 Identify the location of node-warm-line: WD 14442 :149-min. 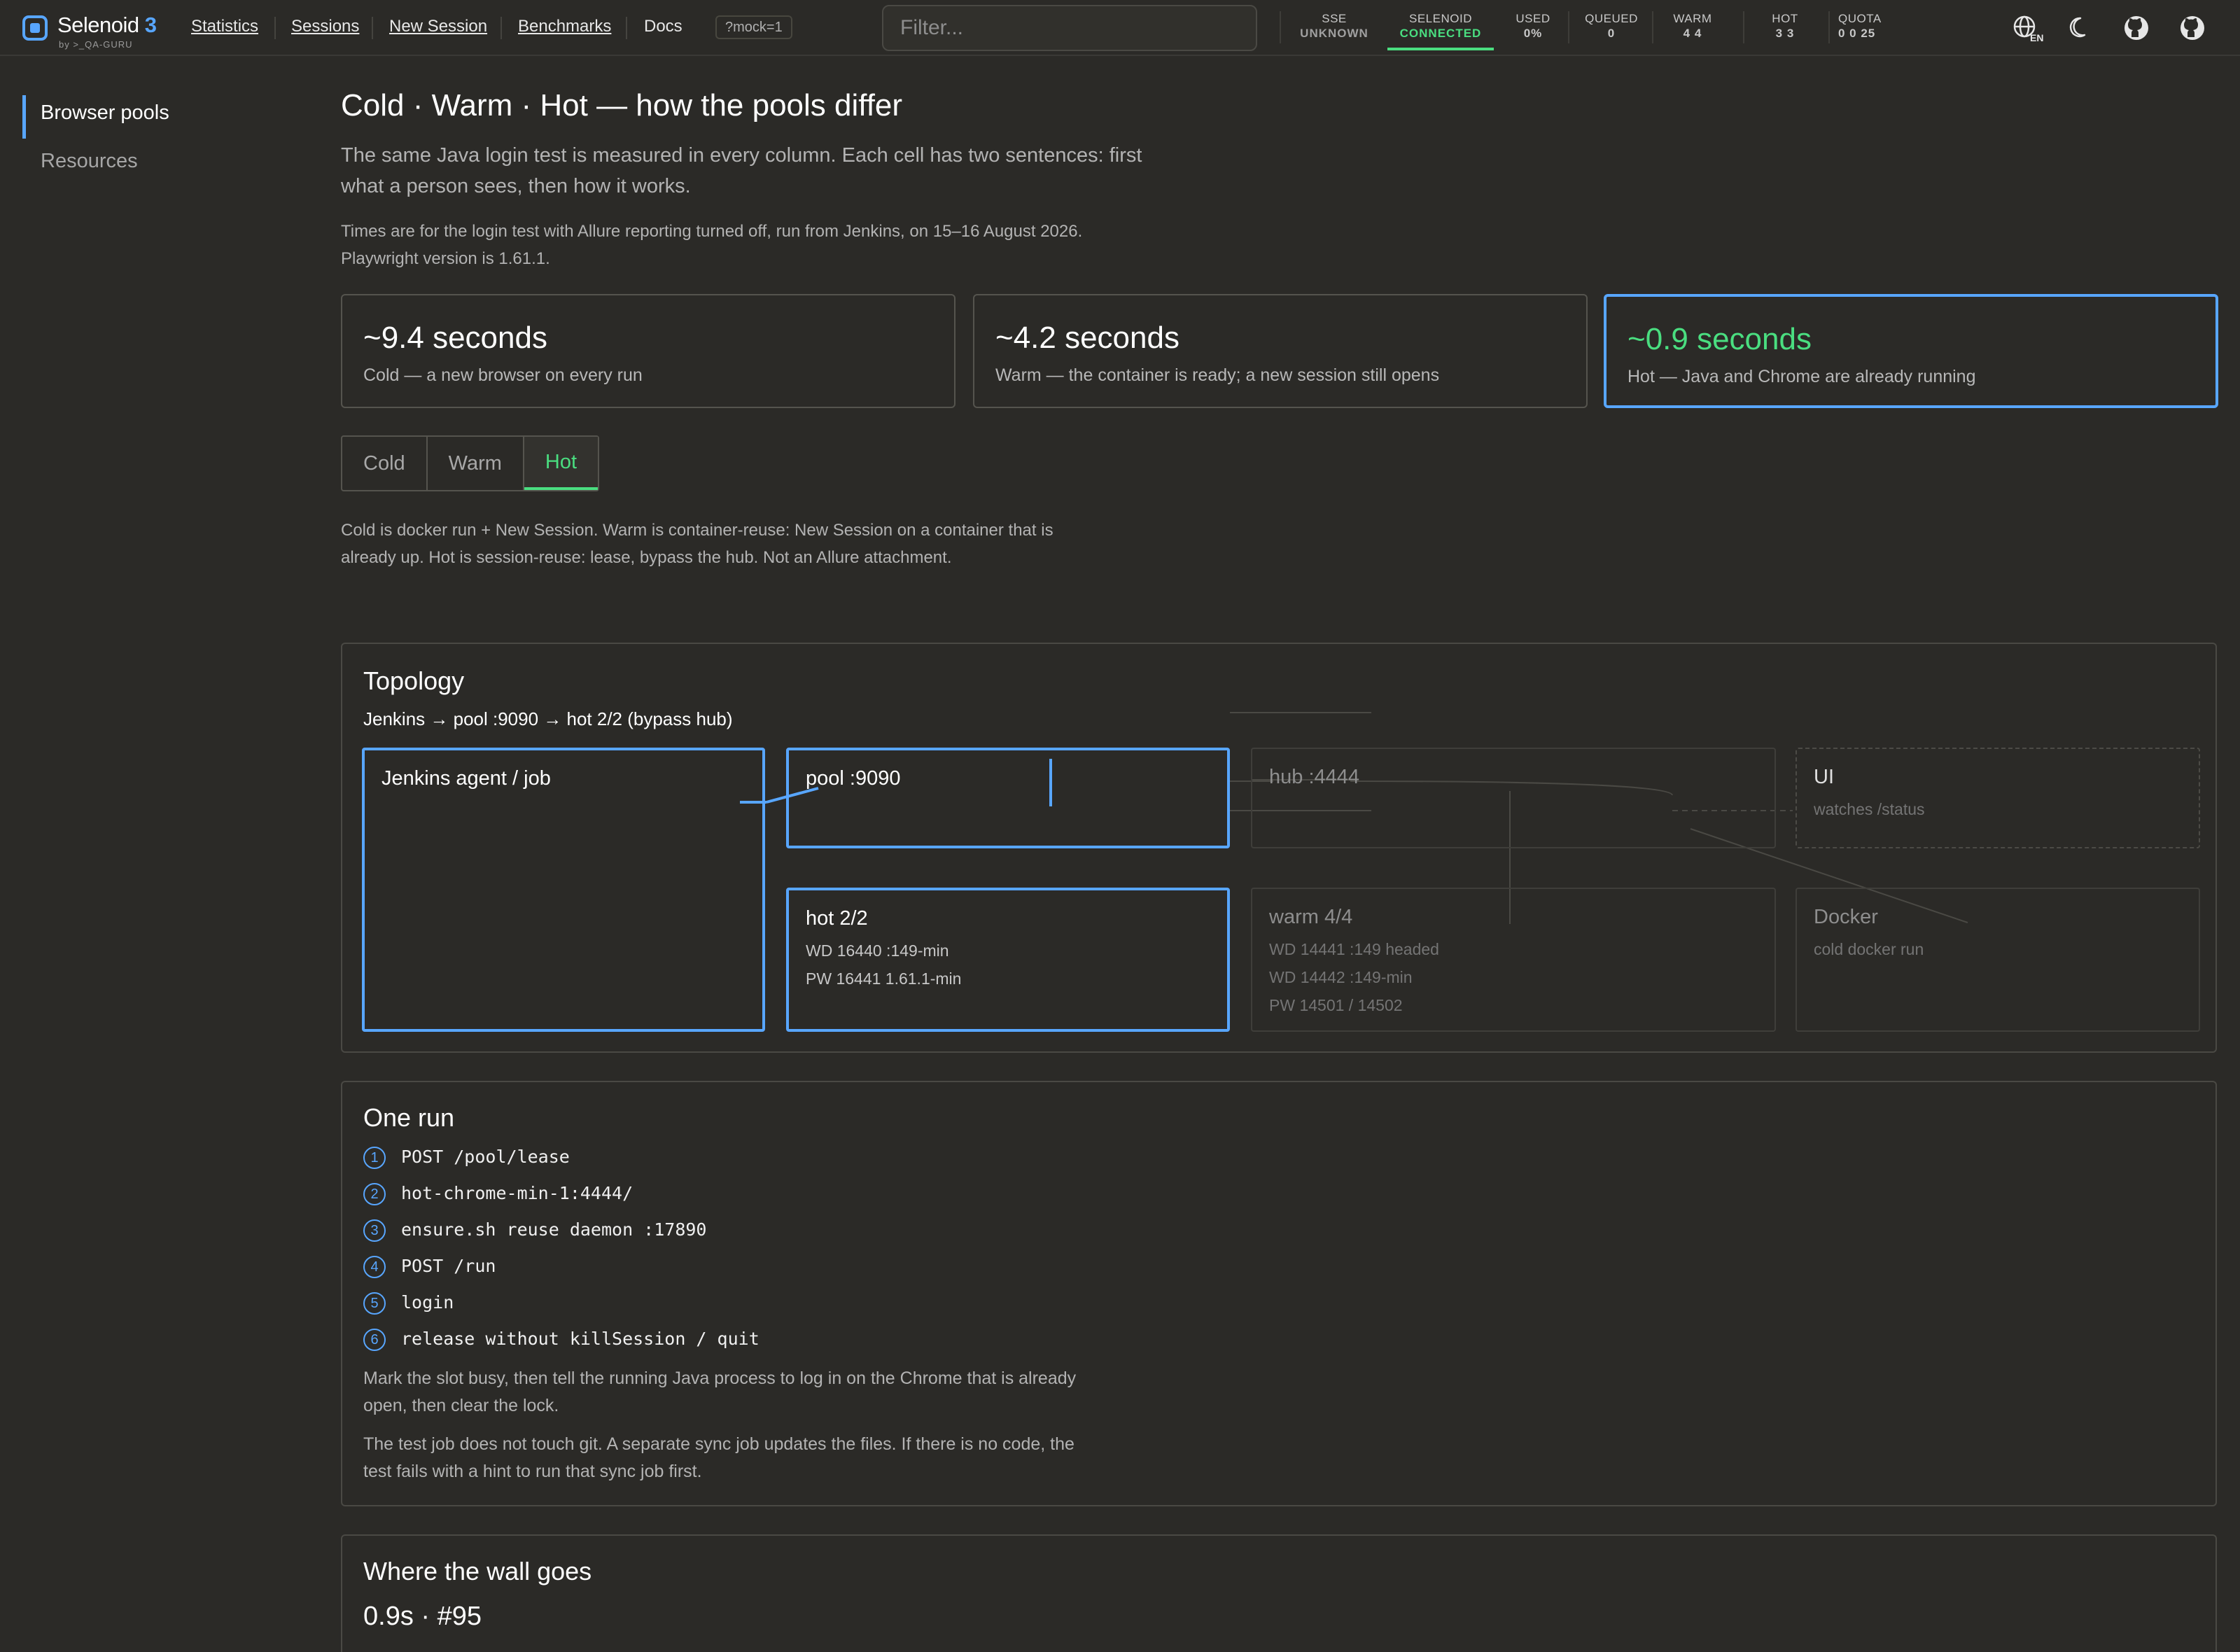
(1341, 977).